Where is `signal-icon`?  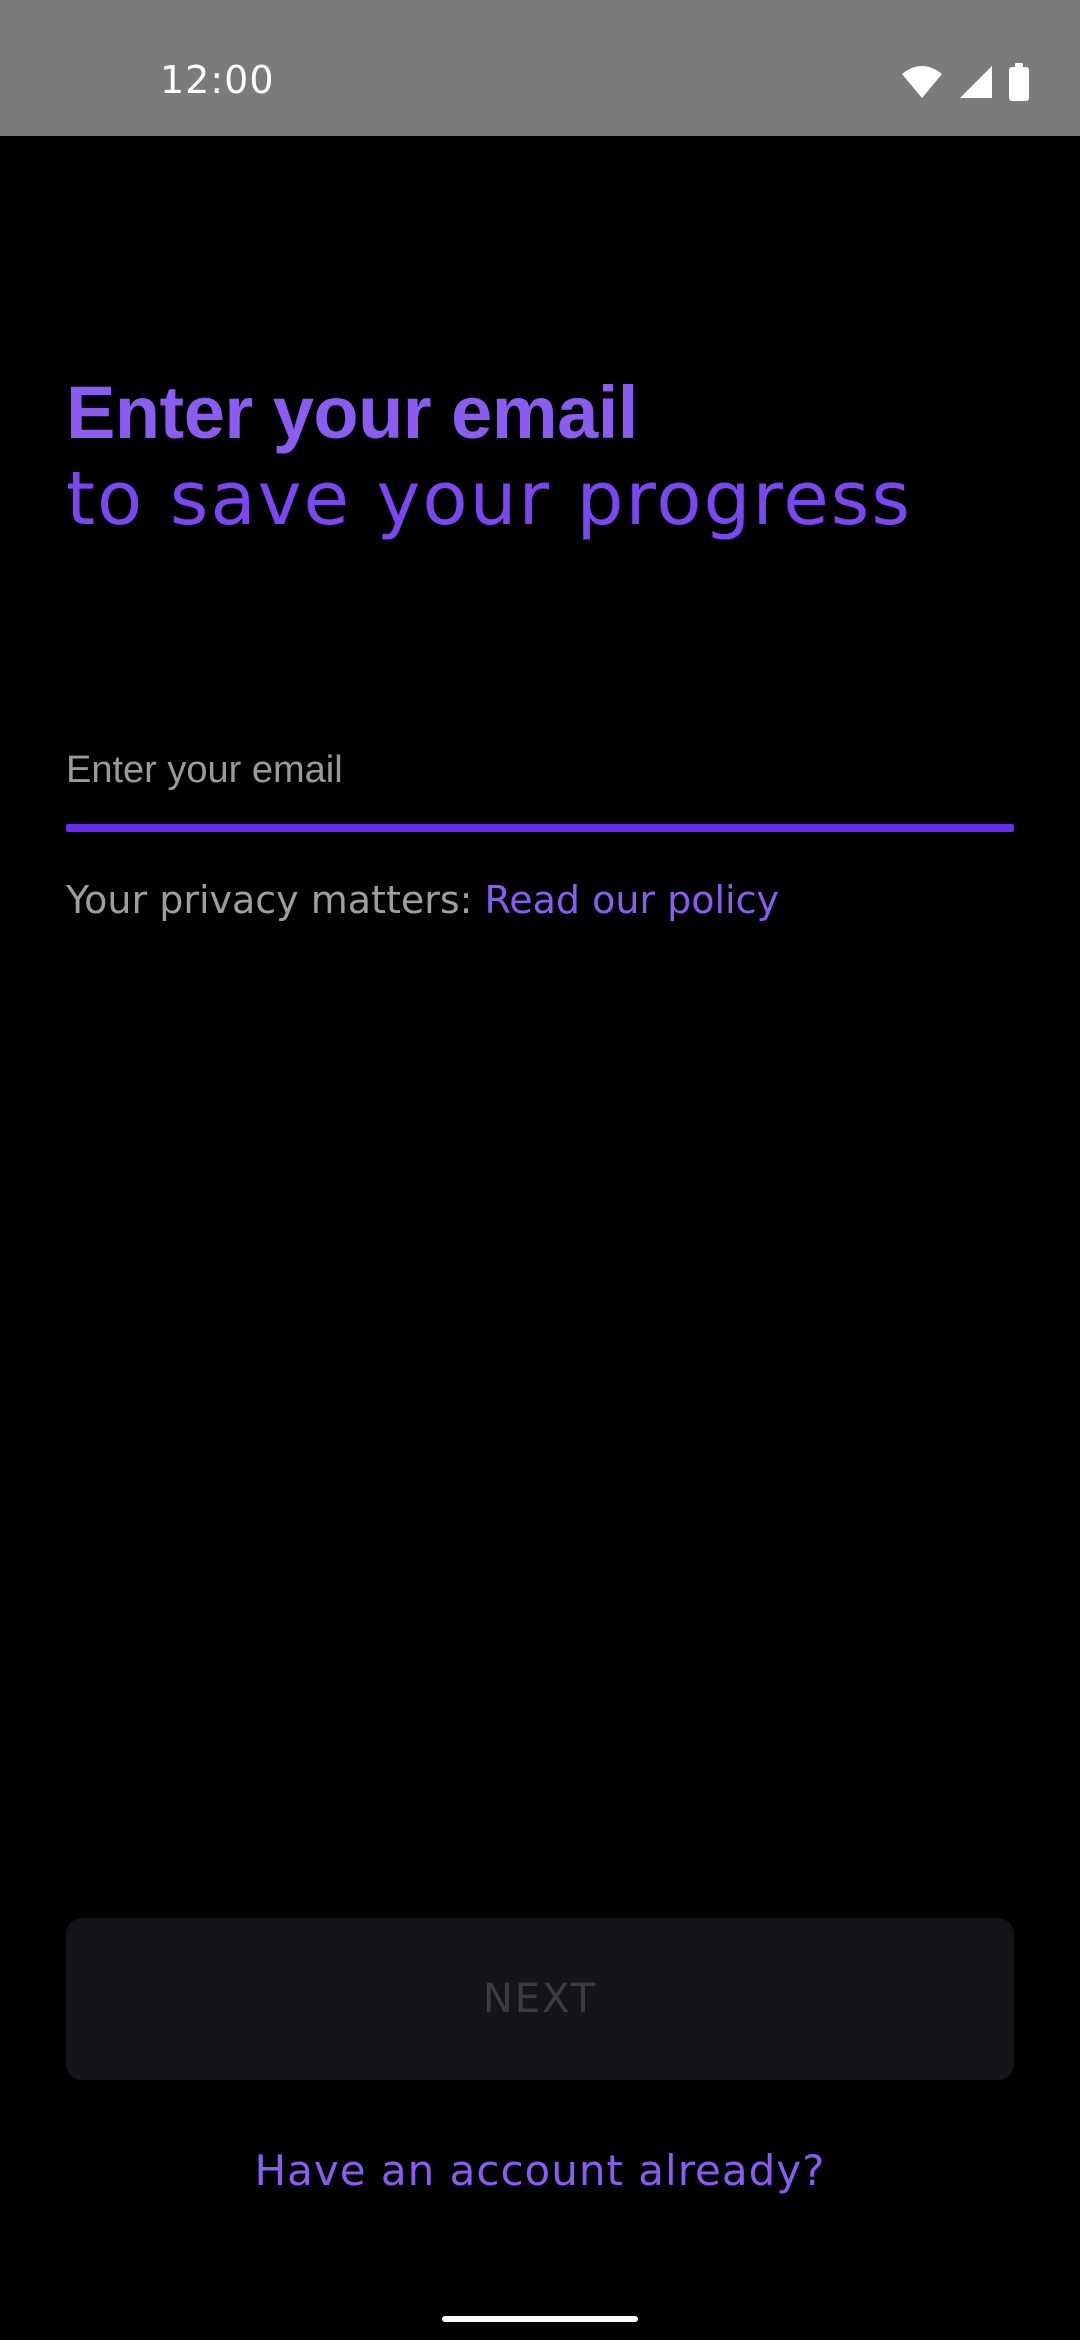
signal-icon is located at coordinates (976, 82).